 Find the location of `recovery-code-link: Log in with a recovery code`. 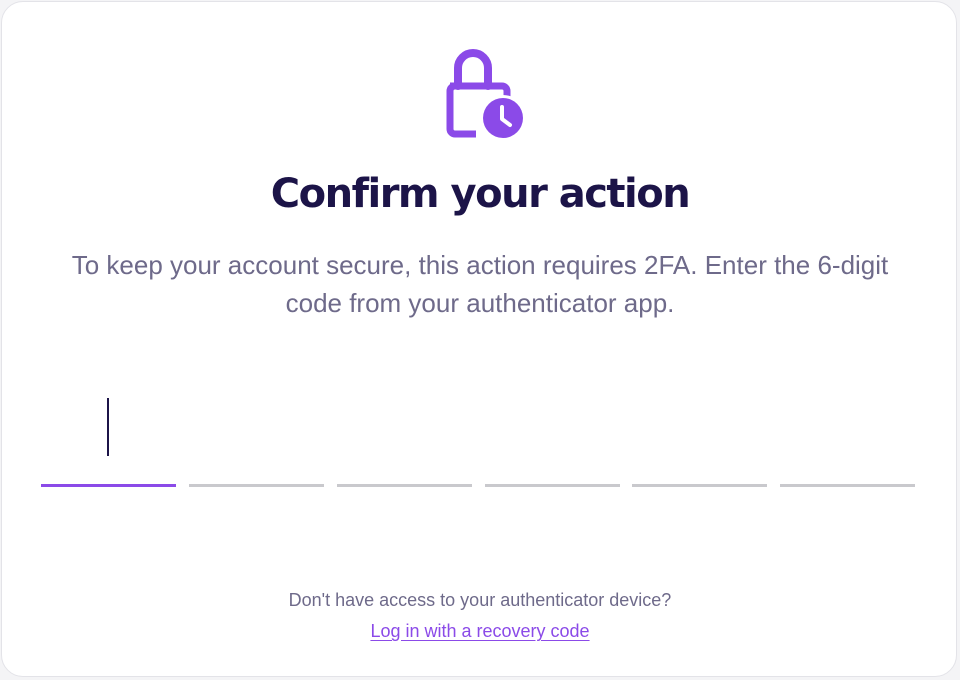

recovery-code-link: Log in with a recovery code is located at coordinates (479, 631).